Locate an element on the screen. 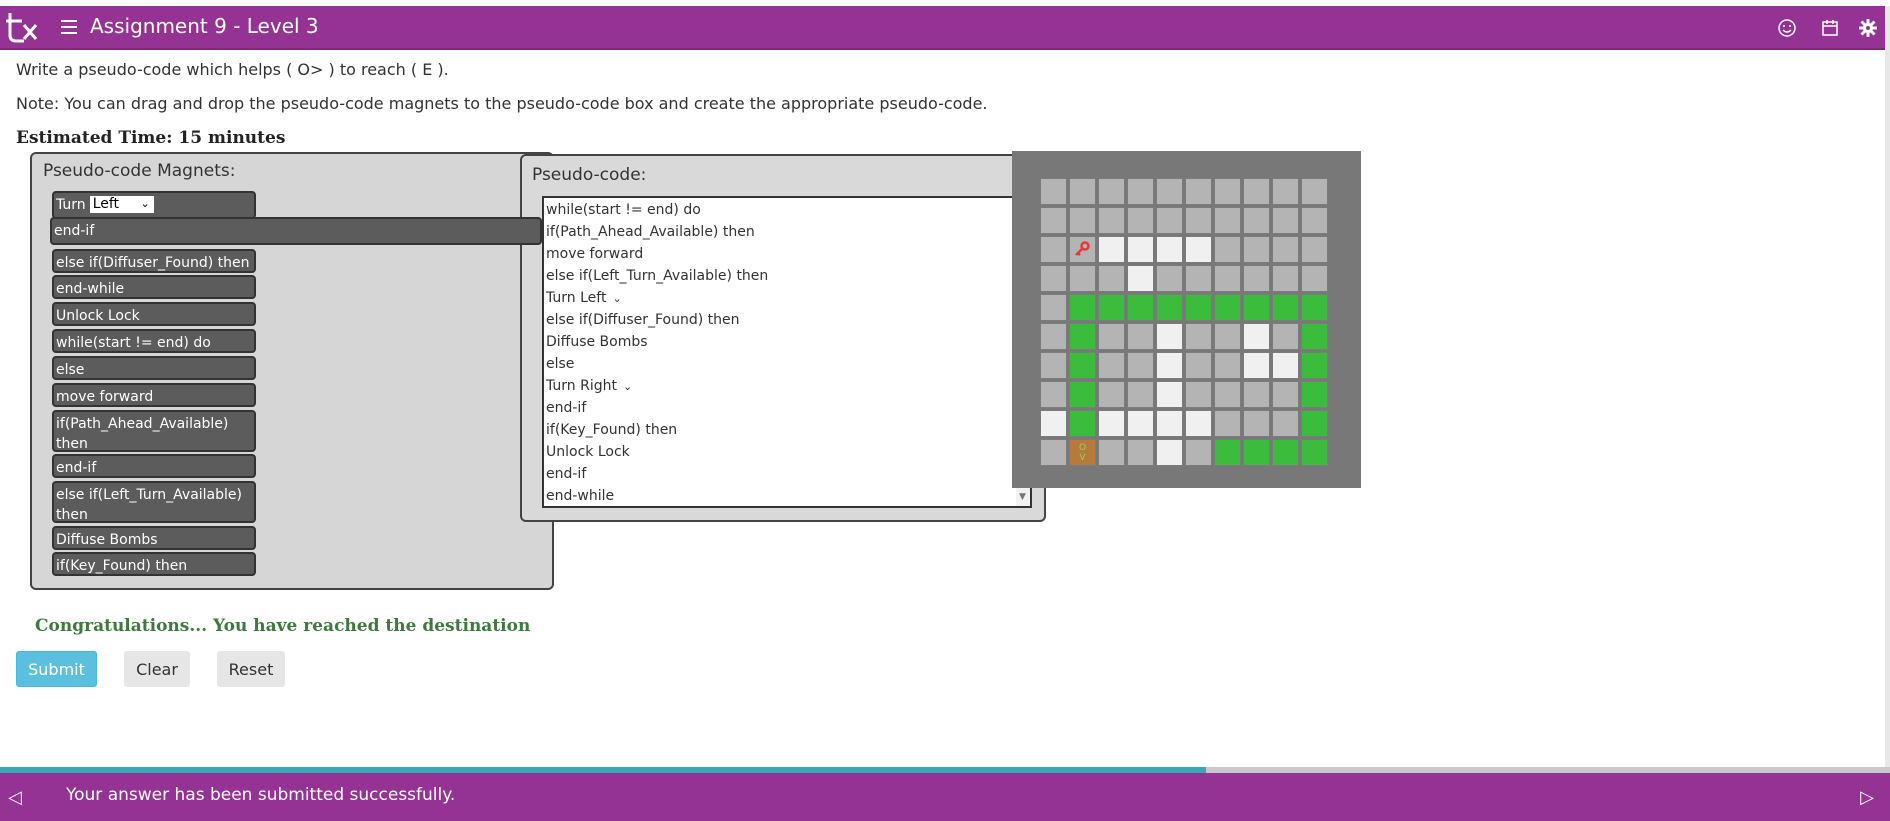 The image size is (1890, 821). magnet-turn: Turn Left ⌄ is located at coordinates (154, 205).